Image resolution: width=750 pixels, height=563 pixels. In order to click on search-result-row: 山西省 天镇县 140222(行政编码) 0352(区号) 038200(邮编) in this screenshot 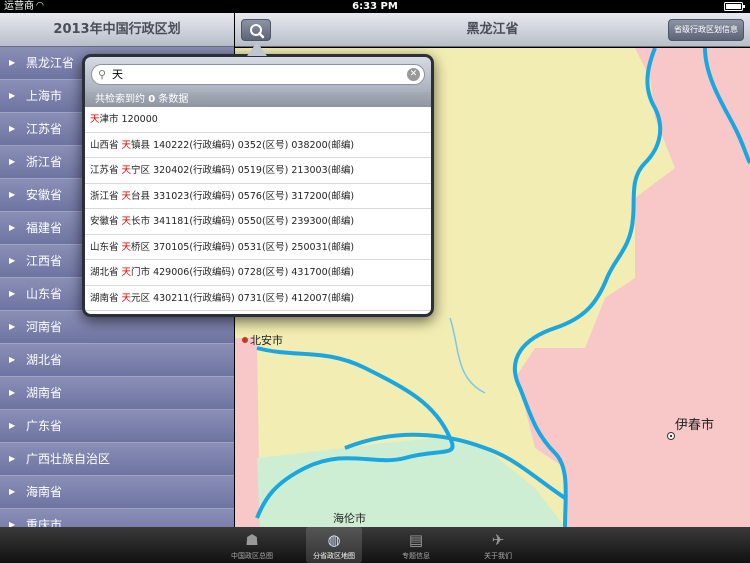, I will do `click(258, 145)`.